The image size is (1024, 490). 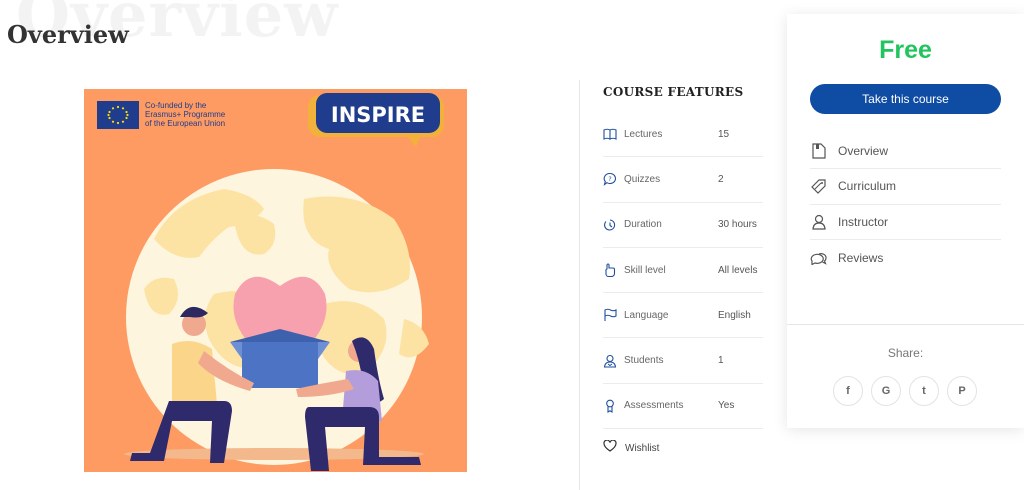 I want to click on share-label: Share:, so click(x=905, y=353).